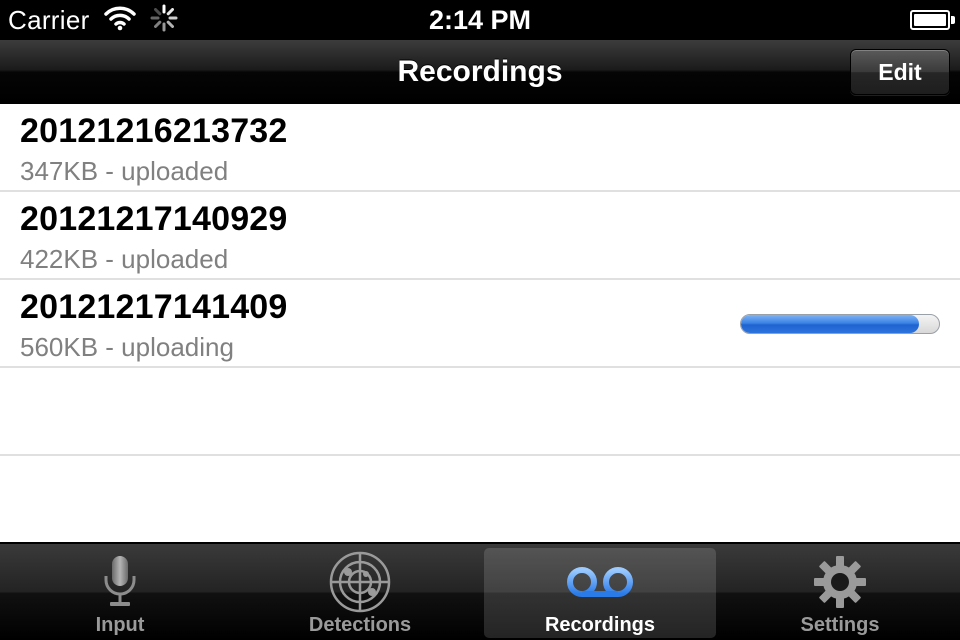  What do you see at coordinates (360, 582) in the screenshot?
I see `radar-icon` at bounding box center [360, 582].